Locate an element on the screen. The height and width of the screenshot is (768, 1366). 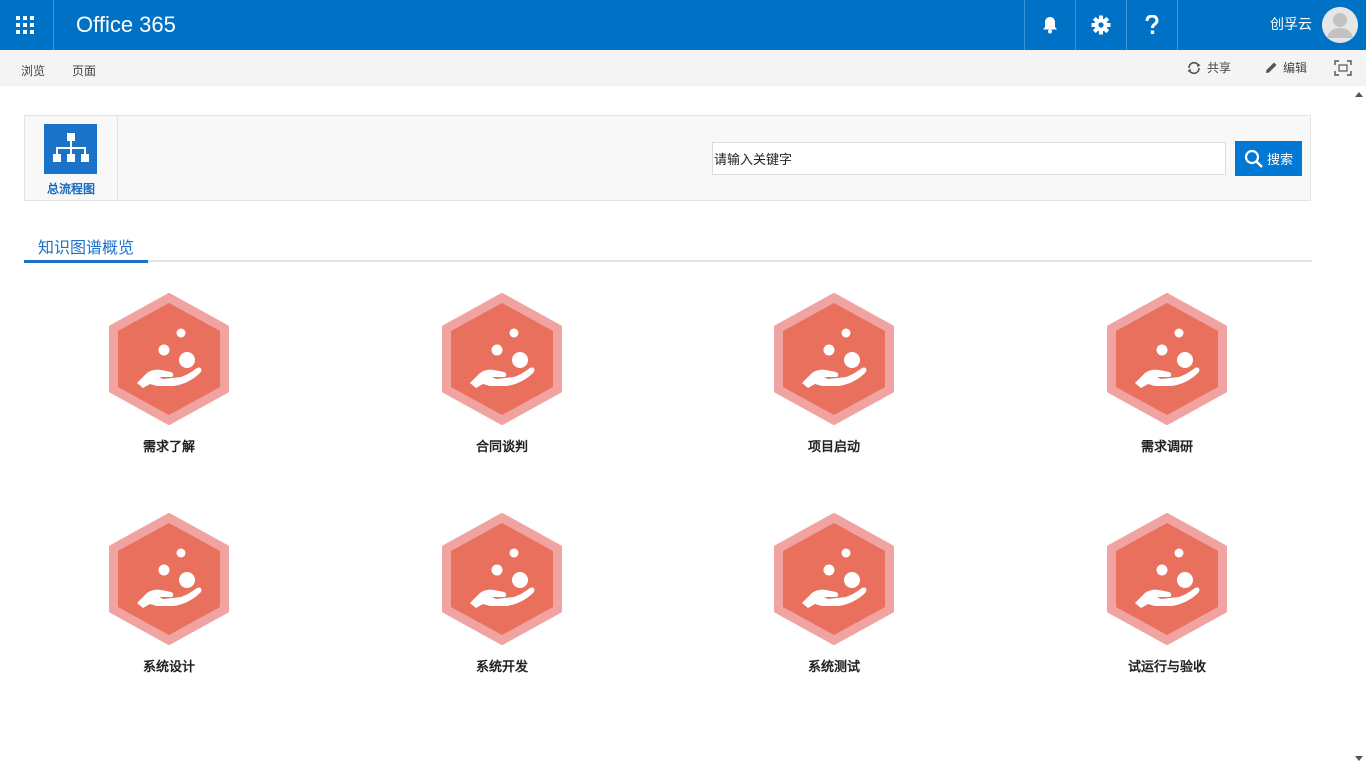
overall-flowchart-tile: 总流程图 is located at coordinates (71, 158).